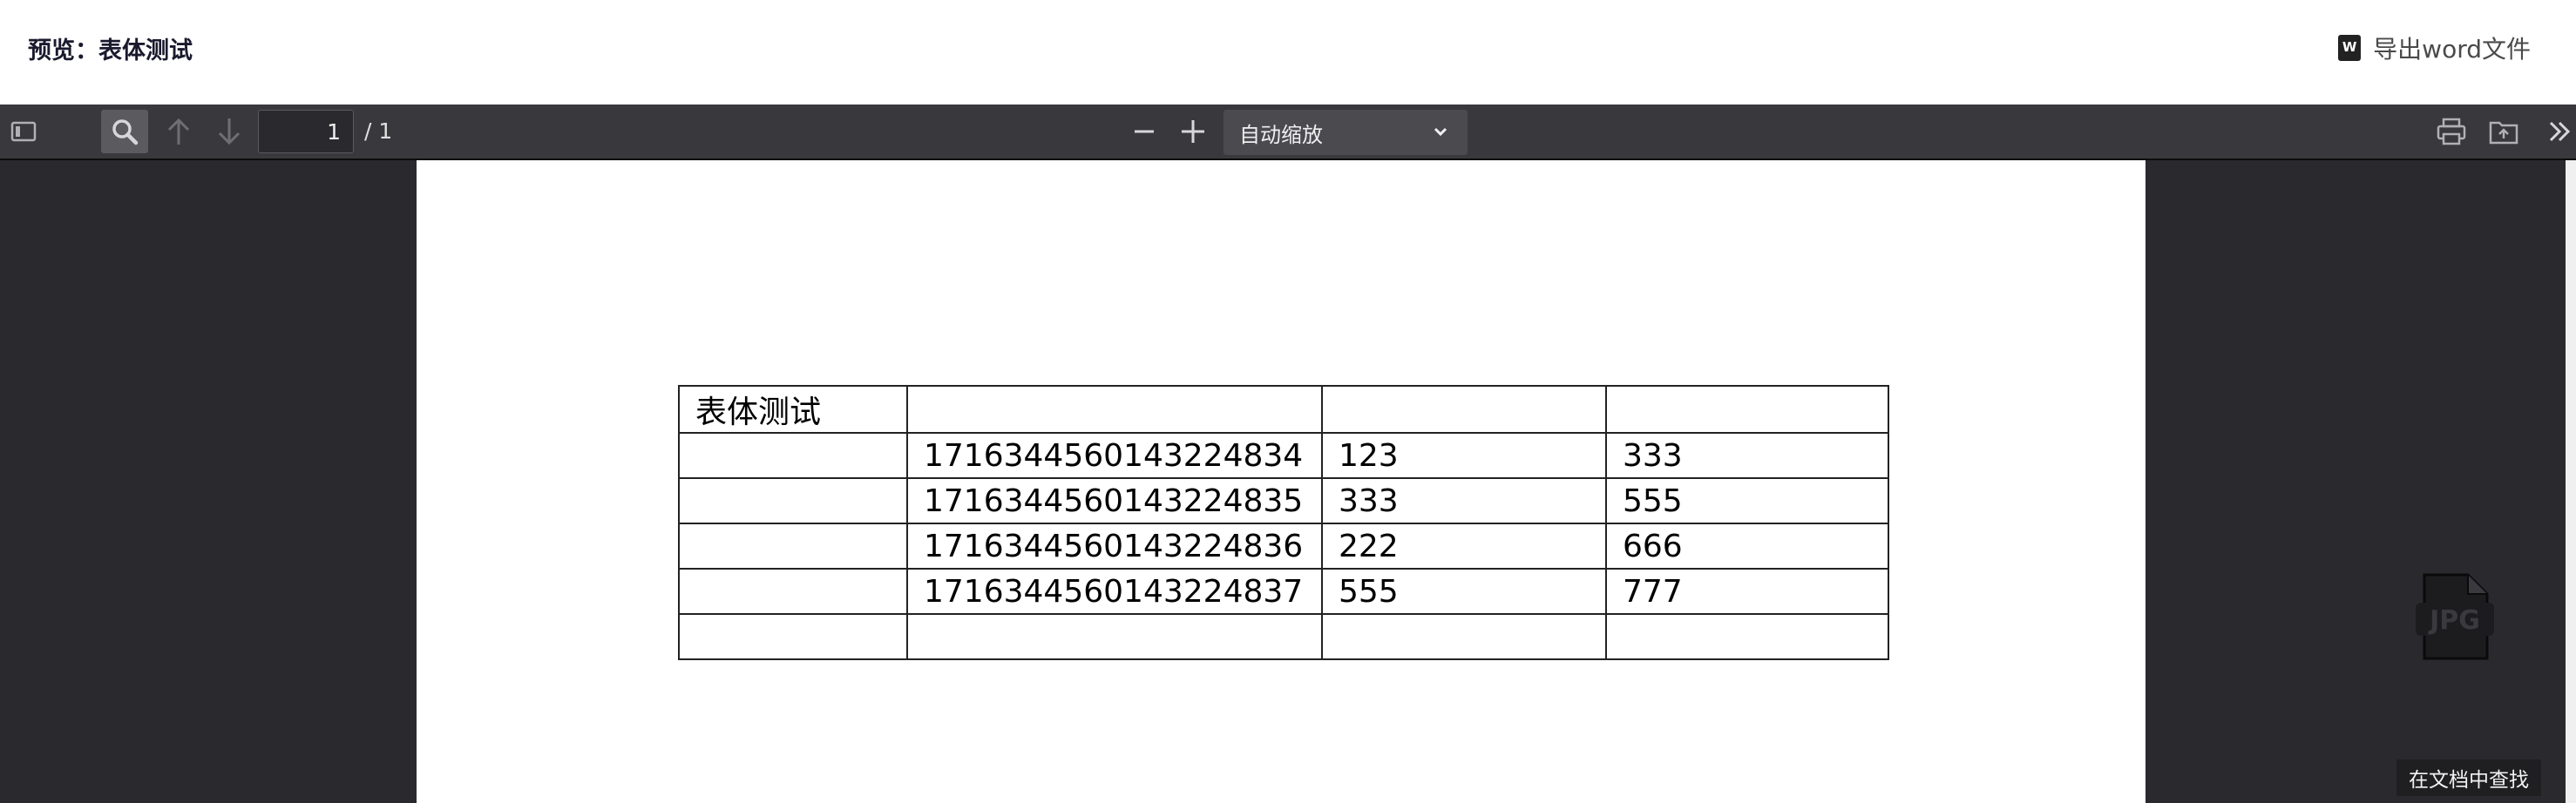 This screenshot has height=803, width=2576. Describe the element at coordinates (1747, 546) in the screenshot. I see `table-cell: 666` at that location.